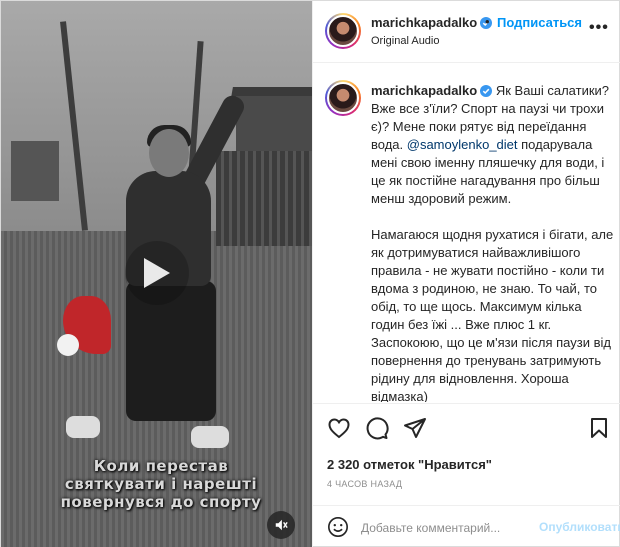  What do you see at coordinates (161, 502) in the screenshot?
I see `video-caption-line: повернувся до спорту` at bounding box center [161, 502].